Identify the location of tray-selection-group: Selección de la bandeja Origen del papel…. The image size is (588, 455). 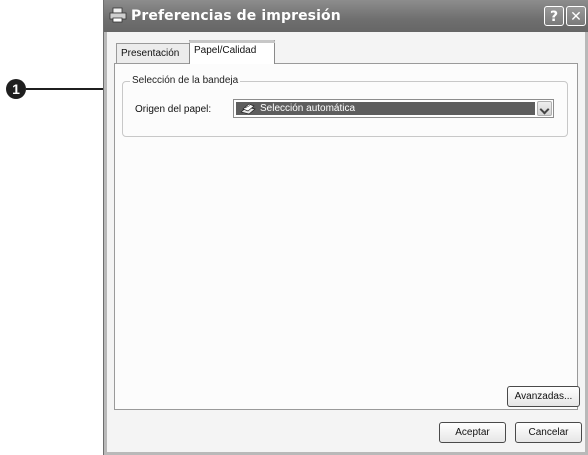
(345, 106).